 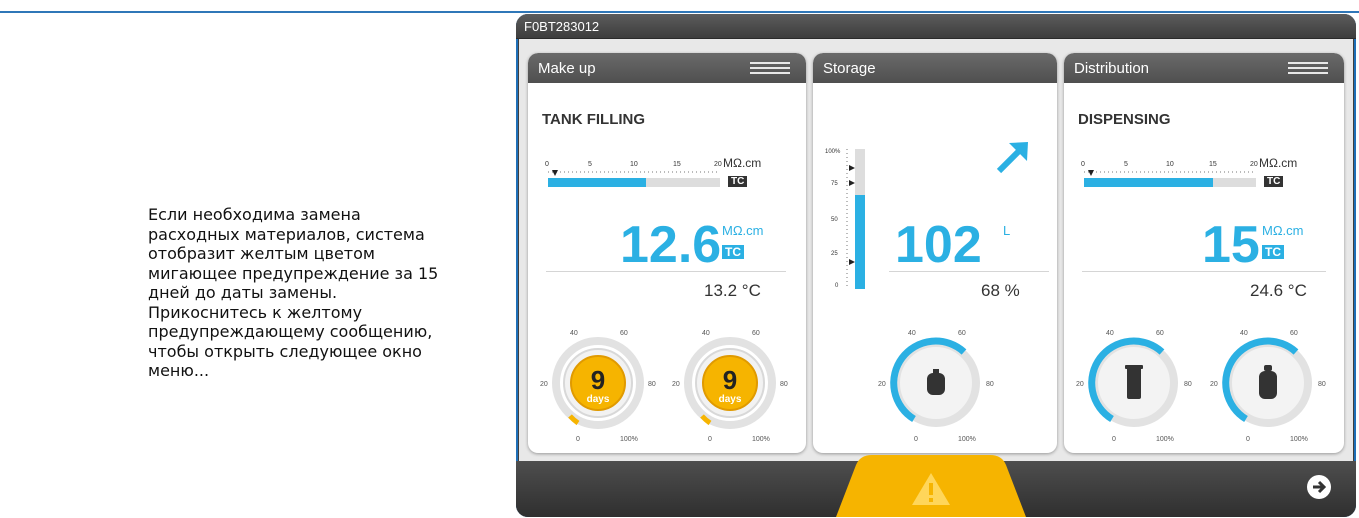 I want to click on makeup-dial-1: 40 60 80 100% 0 20 9 days, so click(x=598, y=386).